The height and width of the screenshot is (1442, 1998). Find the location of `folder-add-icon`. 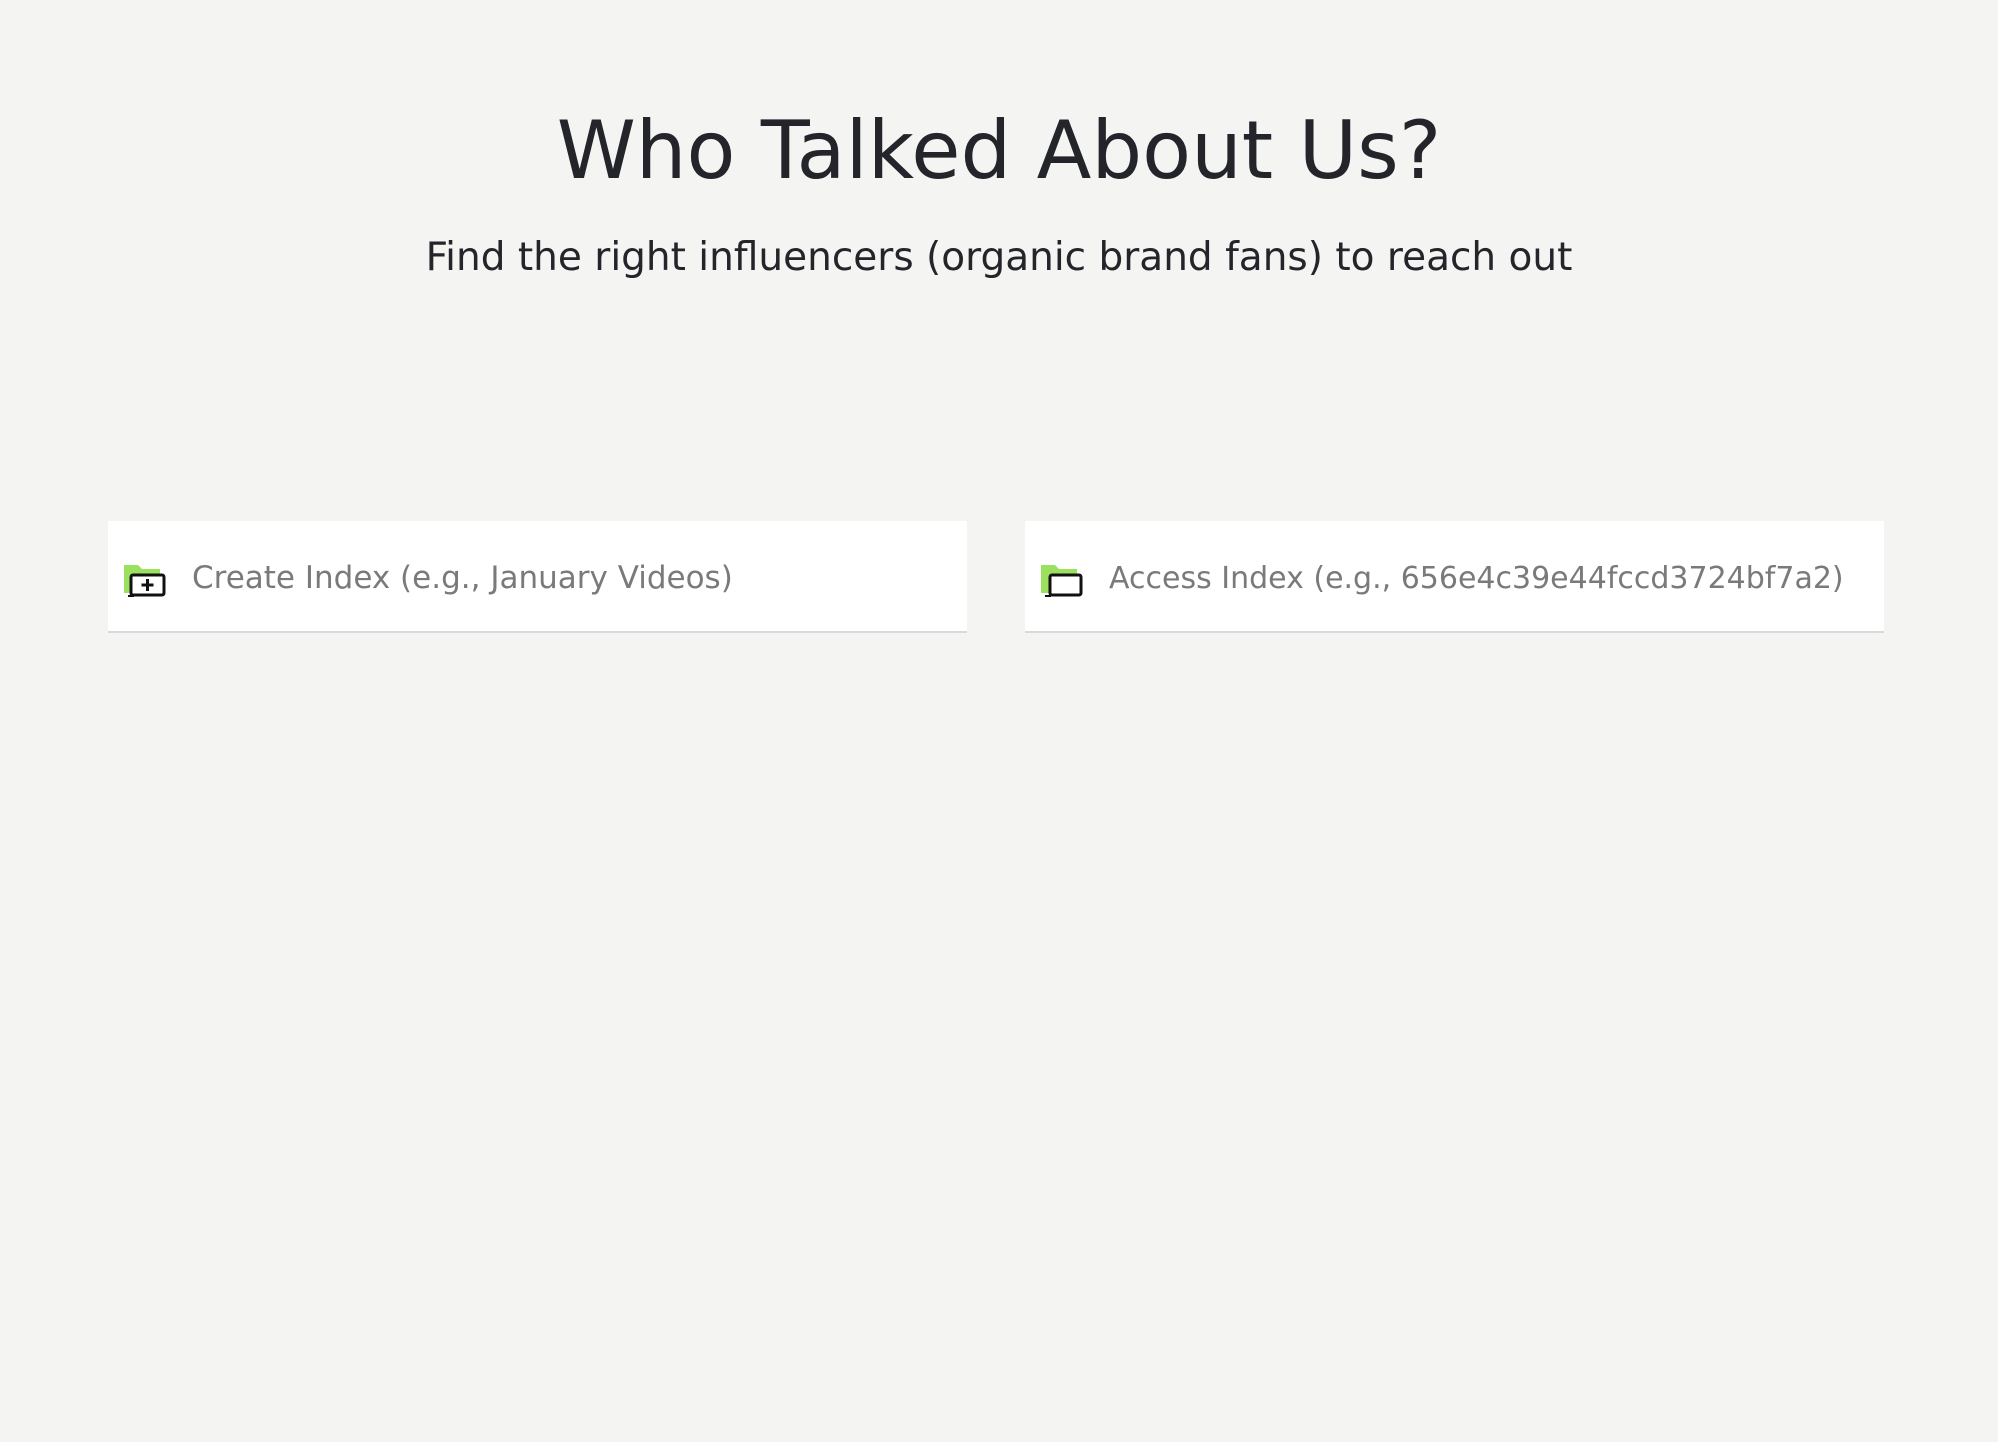

folder-add-icon is located at coordinates (145, 581).